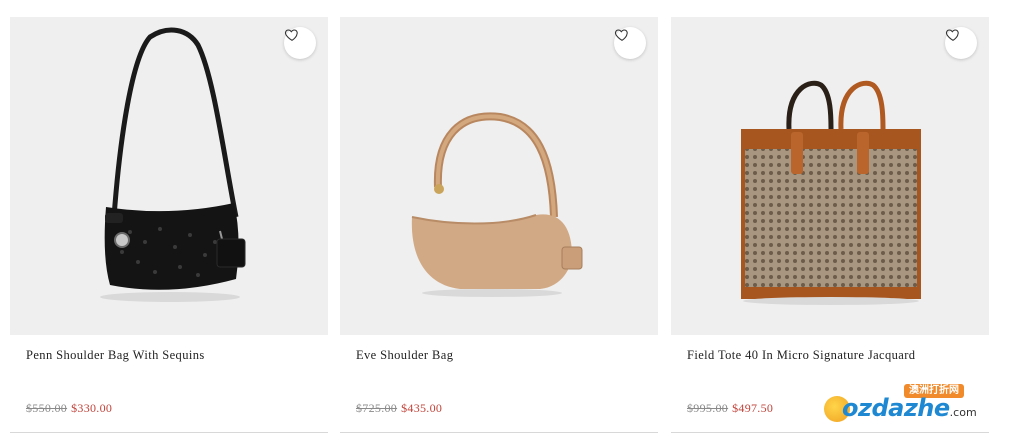  Describe the element at coordinates (404, 355) in the screenshot. I see `product-name: Eve Shoulder Bag` at that location.